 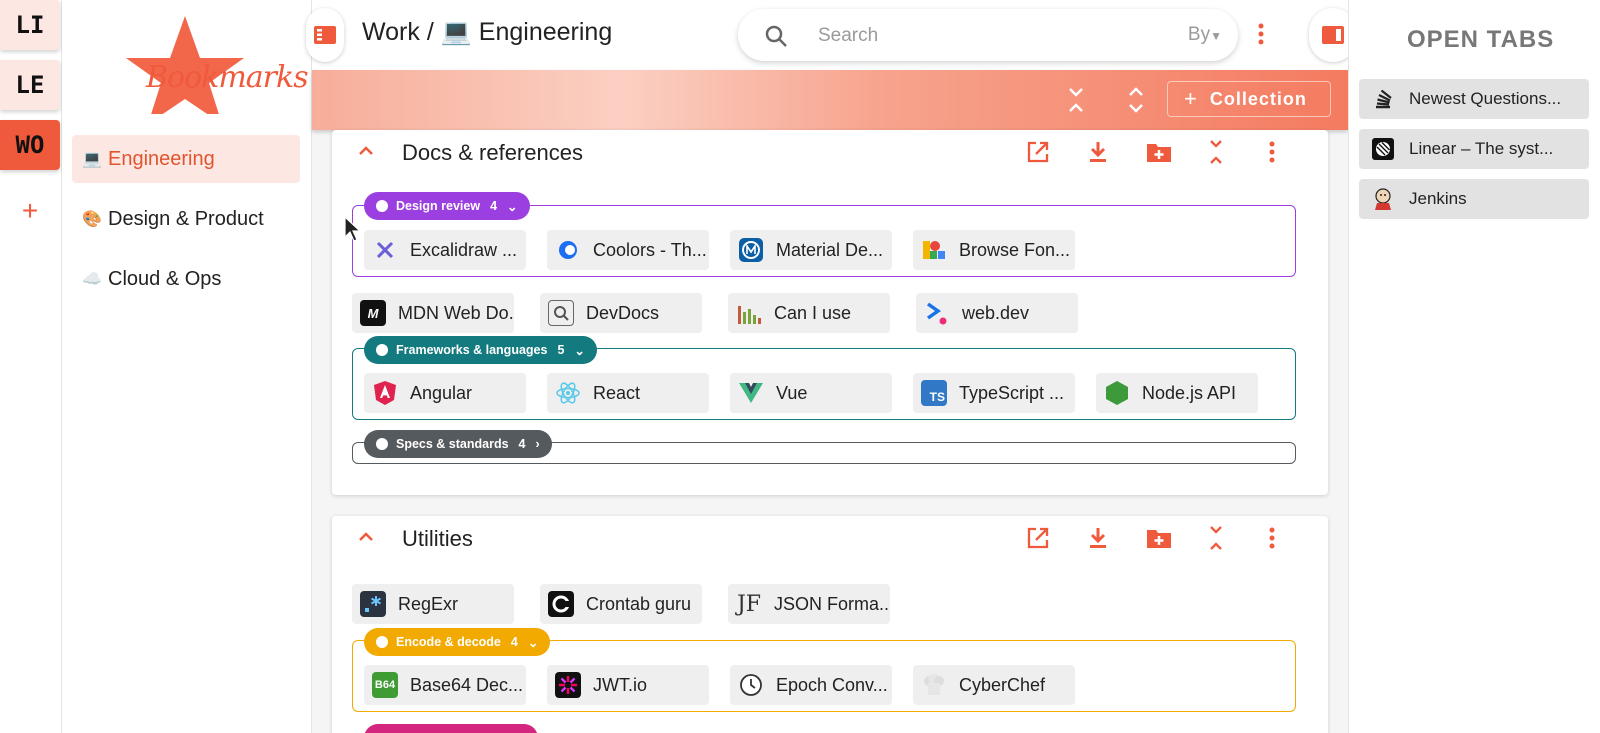 I want to click on stack-overflow-icon, so click(x=1383, y=99).